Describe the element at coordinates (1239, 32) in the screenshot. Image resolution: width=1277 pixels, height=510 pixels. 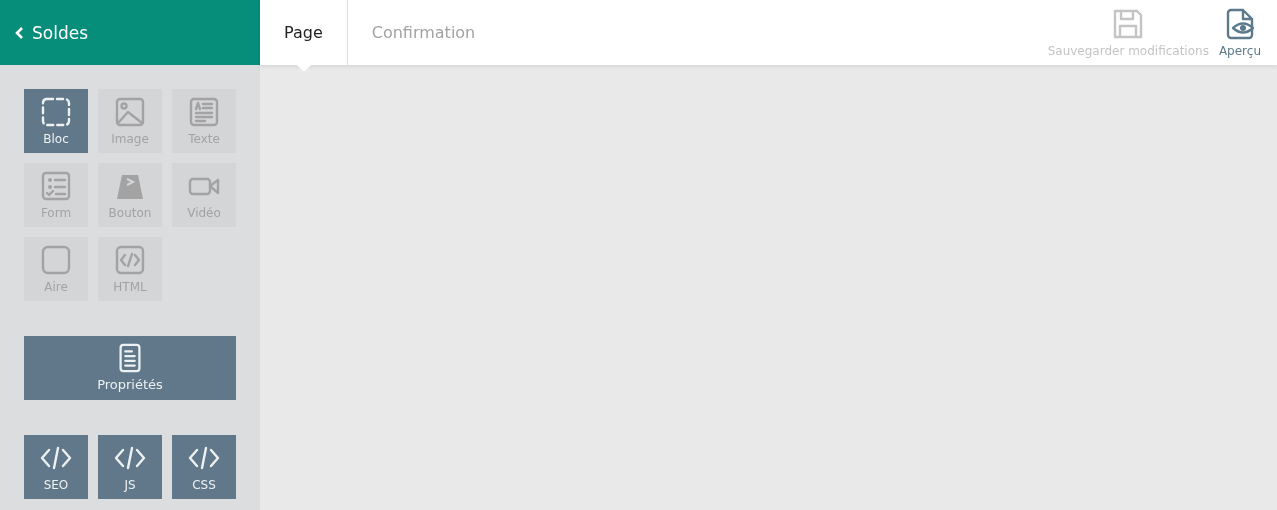
I see `preview-button: Aperçu` at that location.